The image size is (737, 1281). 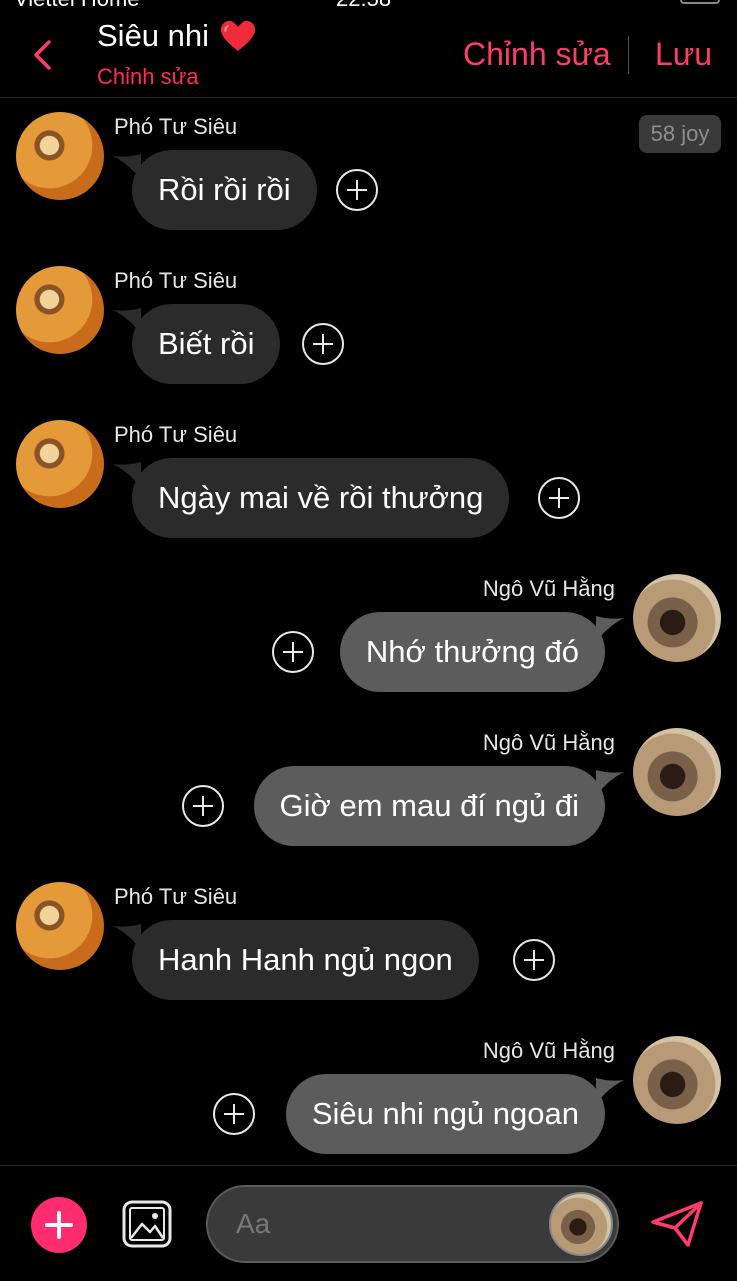 I want to click on message-input, so click(x=386, y=1224).